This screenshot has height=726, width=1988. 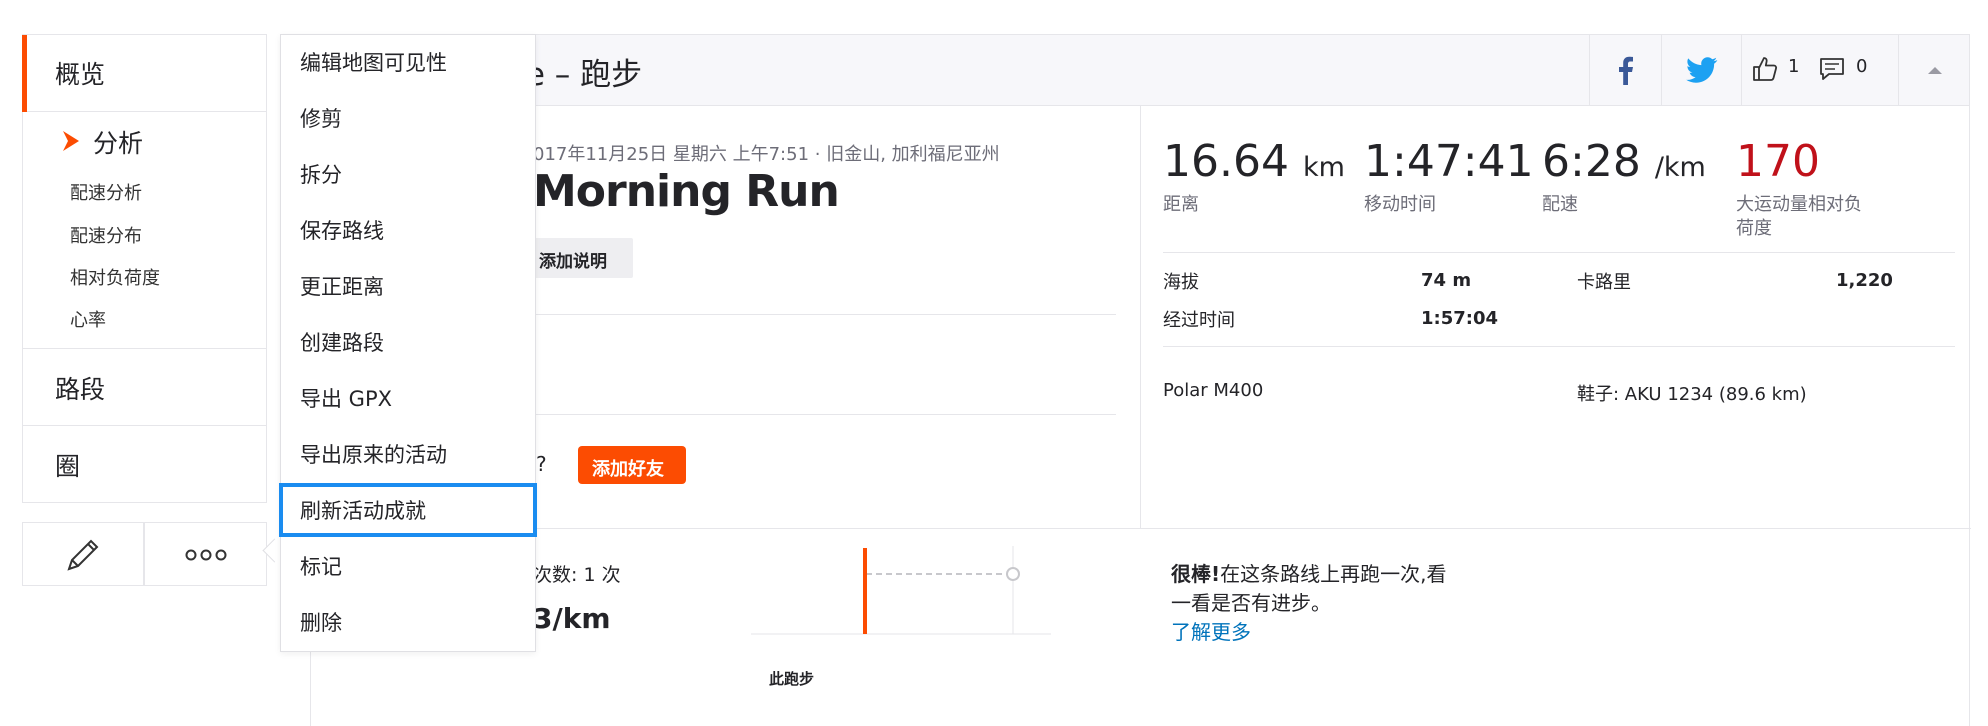 I want to click on calories-value: 1,220, so click(x=1864, y=280).